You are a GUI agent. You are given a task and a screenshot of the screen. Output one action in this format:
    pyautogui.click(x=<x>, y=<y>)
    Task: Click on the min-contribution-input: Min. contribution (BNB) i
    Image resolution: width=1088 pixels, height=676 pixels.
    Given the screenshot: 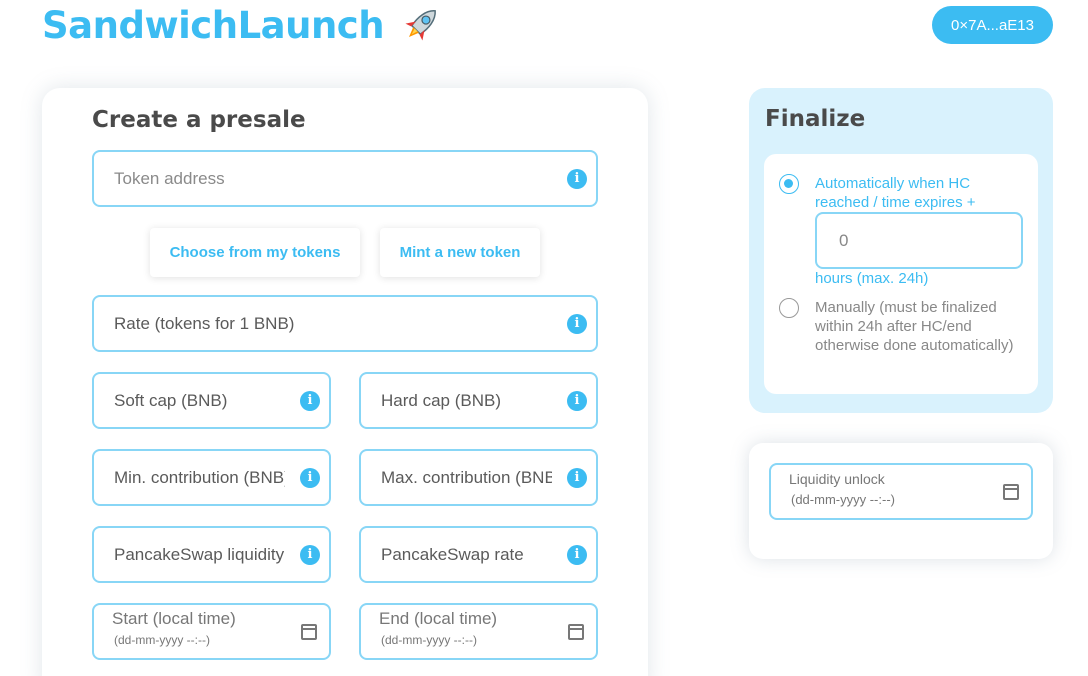 What is the action you would take?
    pyautogui.click(x=211, y=477)
    